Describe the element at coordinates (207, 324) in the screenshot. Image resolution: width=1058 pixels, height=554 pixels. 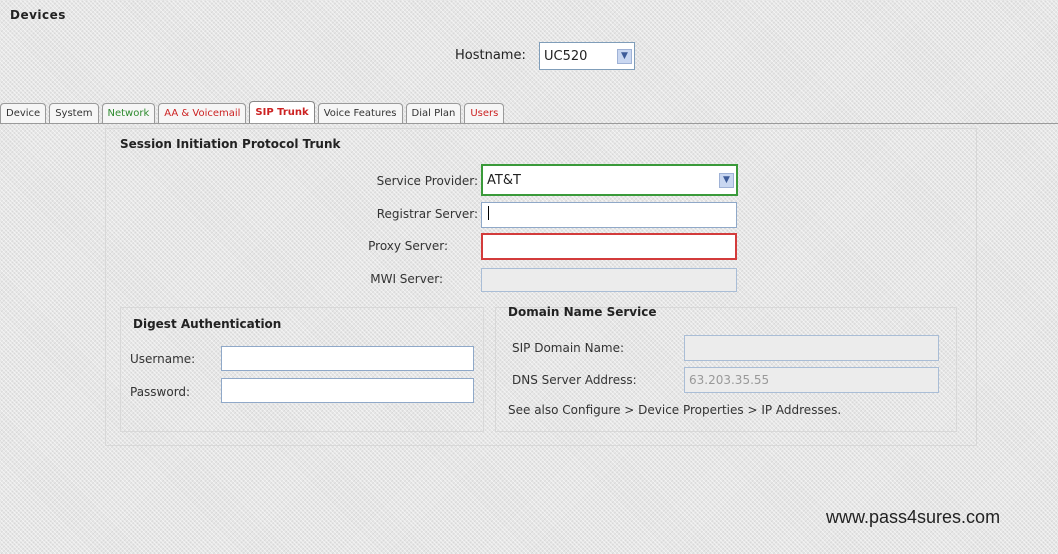
I see `digest-auth-title: Digest Authentication` at that location.